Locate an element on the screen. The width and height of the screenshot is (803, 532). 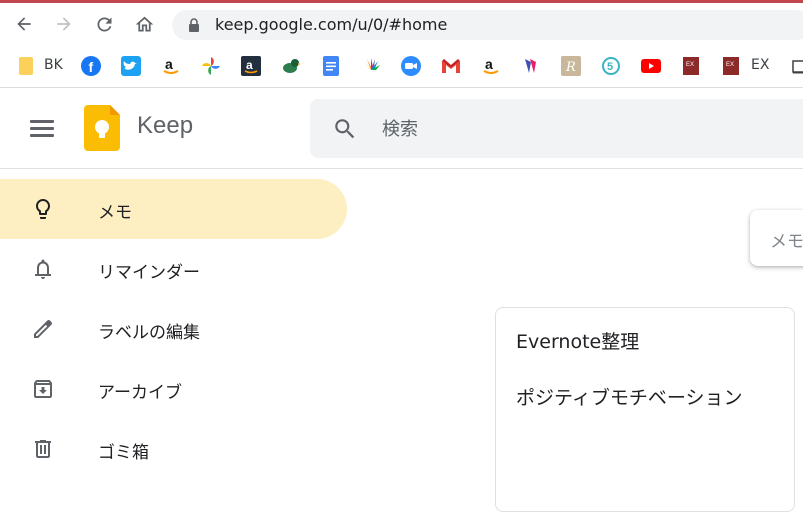
bookmark-label-ex: EX is located at coordinates (760, 65).